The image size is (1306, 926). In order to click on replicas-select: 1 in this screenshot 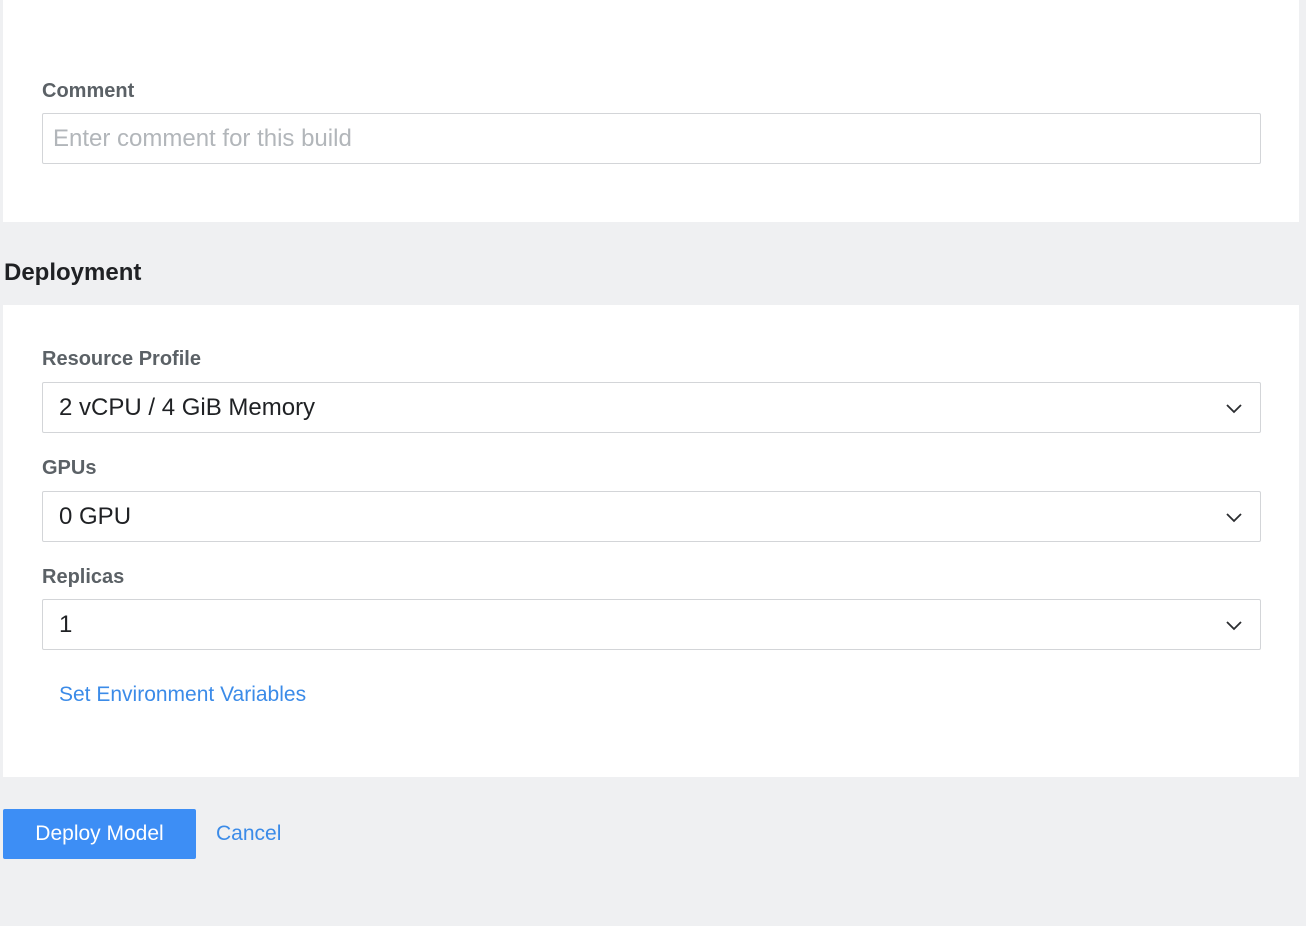, I will do `click(651, 624)`.